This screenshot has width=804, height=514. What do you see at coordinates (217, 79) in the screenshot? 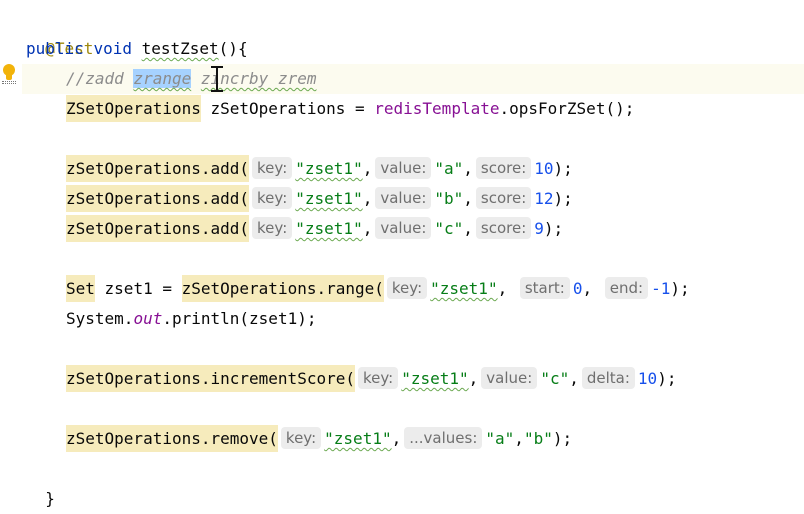
I see `text-cursor-icon` at bounding box center [217, 79].